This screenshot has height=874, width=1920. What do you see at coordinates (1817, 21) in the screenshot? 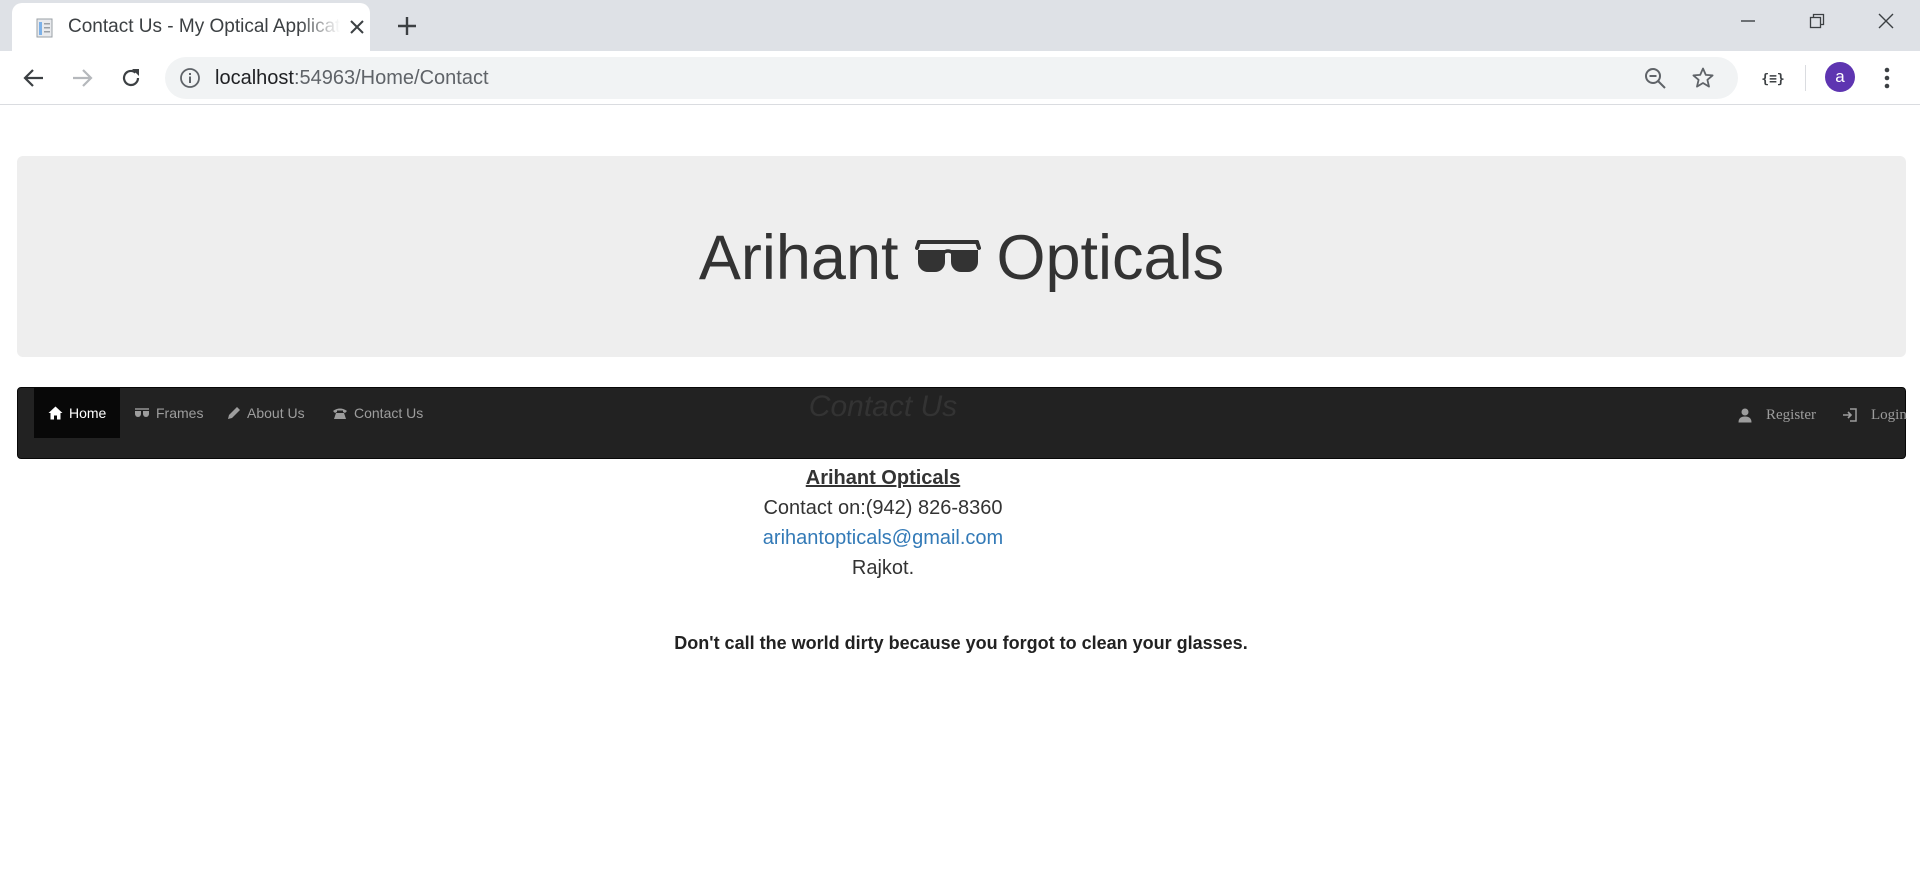
I see `restore-icon` at bounding box center [1817, 21].